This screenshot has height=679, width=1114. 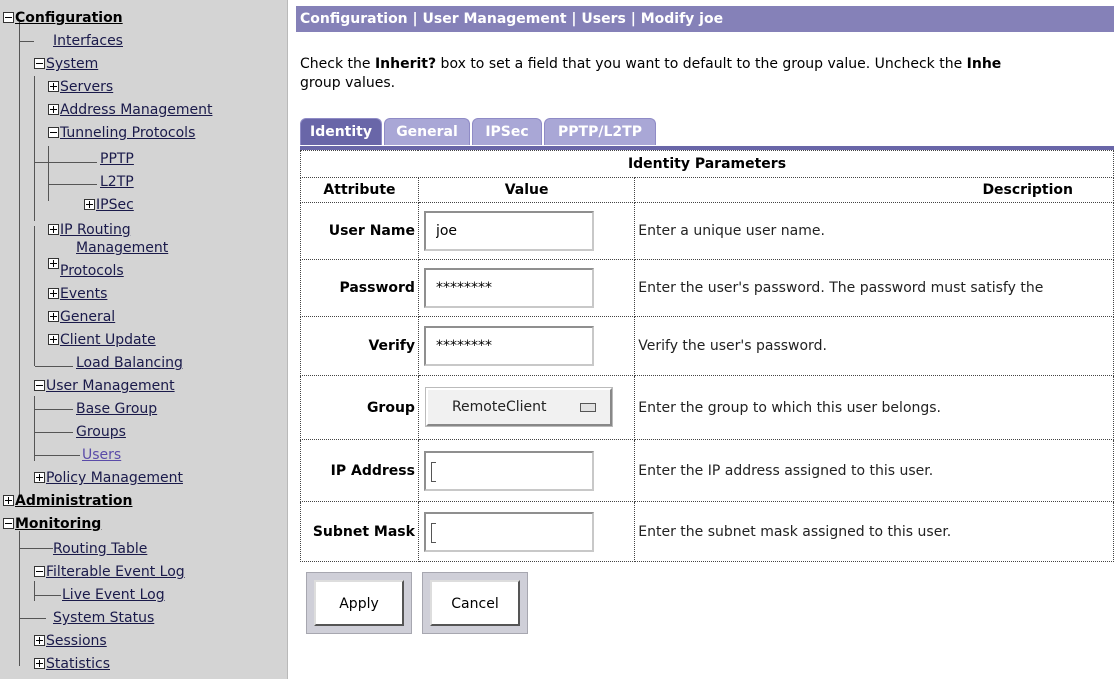 What do you see at coordinates (77, 294) in the screenshot?
I see `tree-item-events: Events` at bounding box center [77, 294].